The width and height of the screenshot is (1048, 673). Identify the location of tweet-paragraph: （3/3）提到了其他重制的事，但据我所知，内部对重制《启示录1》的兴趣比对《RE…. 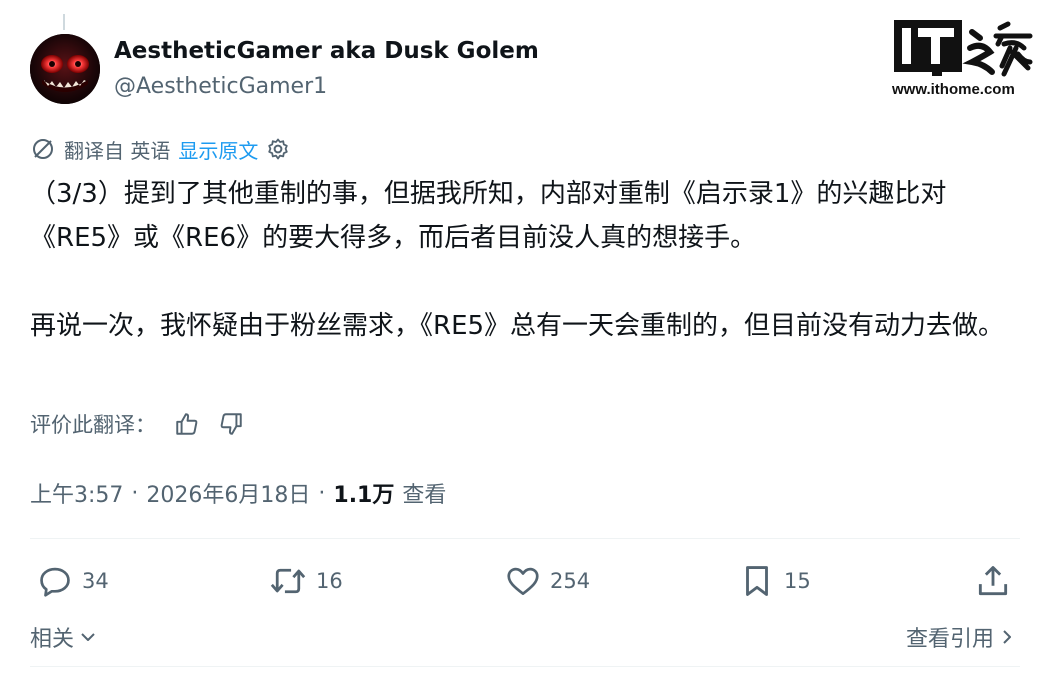
(488, 216).